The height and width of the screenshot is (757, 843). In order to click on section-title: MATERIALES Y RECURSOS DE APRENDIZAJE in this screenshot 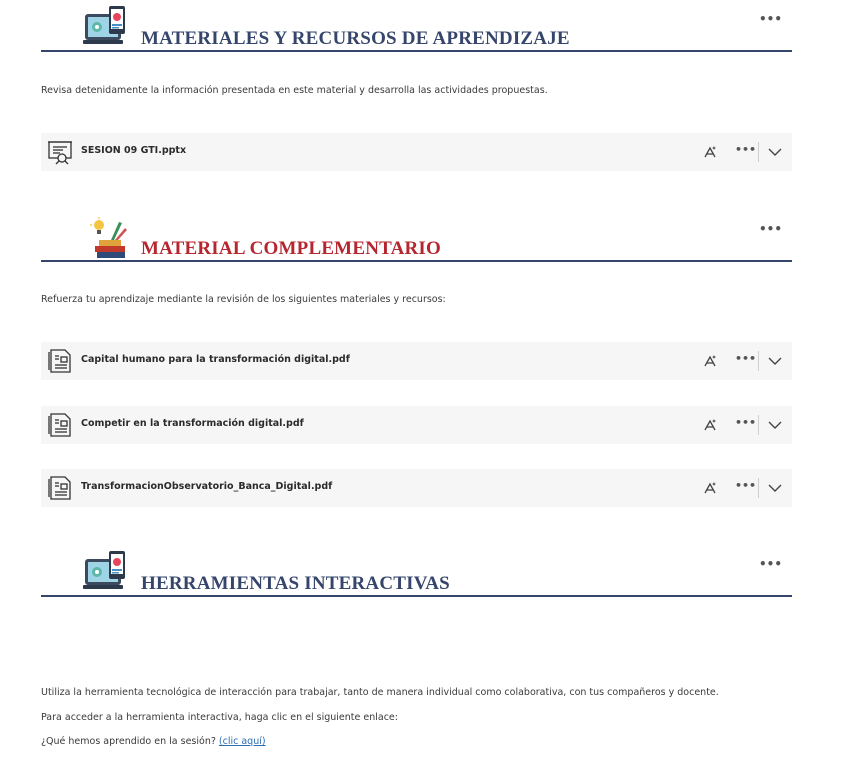, I will do `click(355, 38)`.